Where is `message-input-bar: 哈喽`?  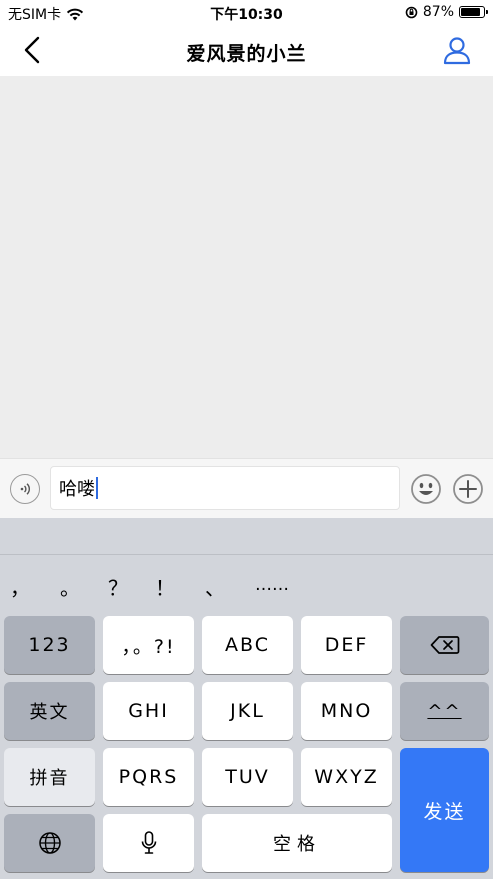
message-input-bar: 哈喽 is located at coordinates (246, 488).